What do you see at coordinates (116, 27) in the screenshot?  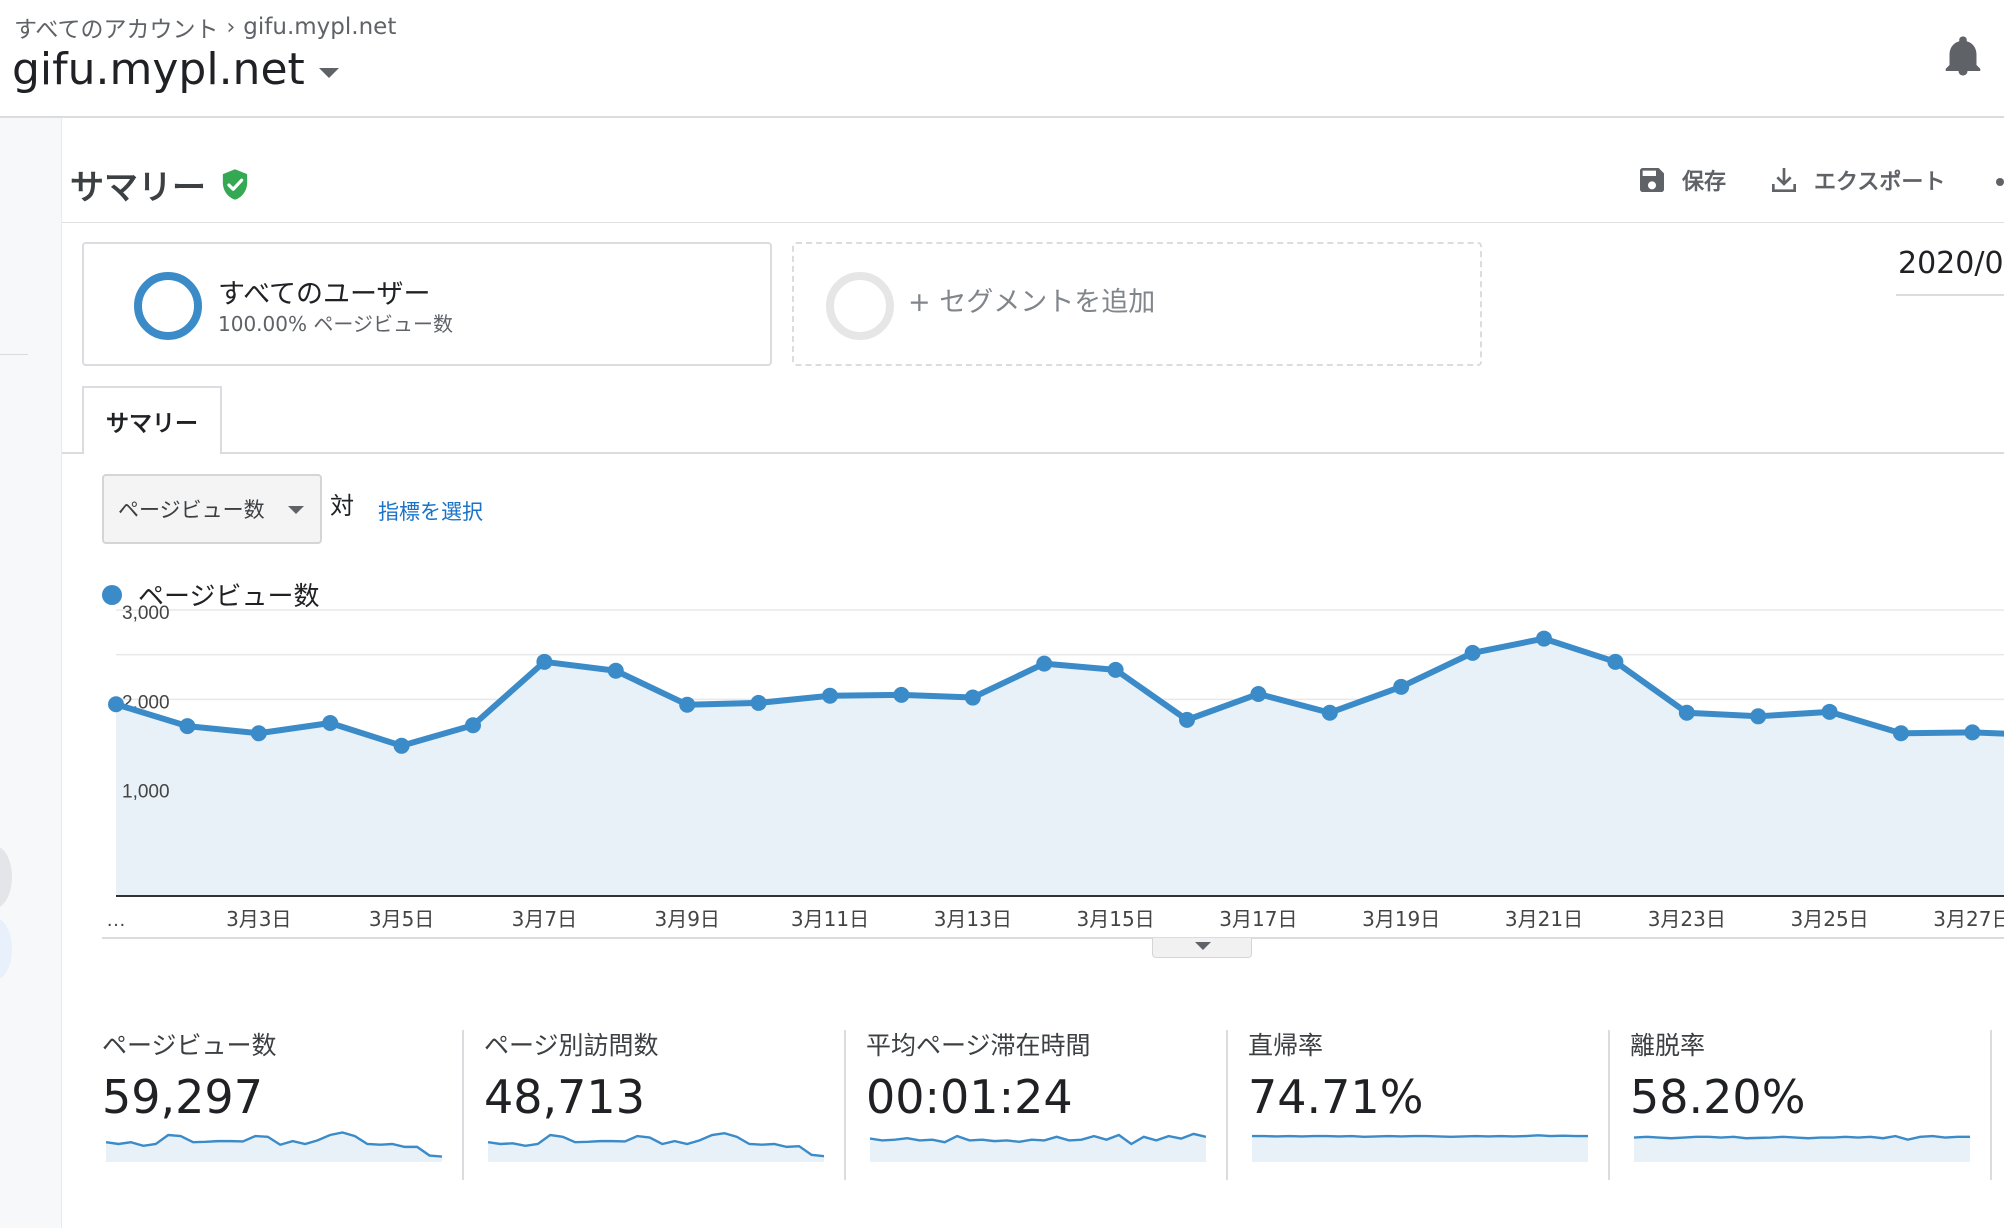 I see `breadcrumb-all-accounts: すべてのアカウント` at bounding box center [116, 27].